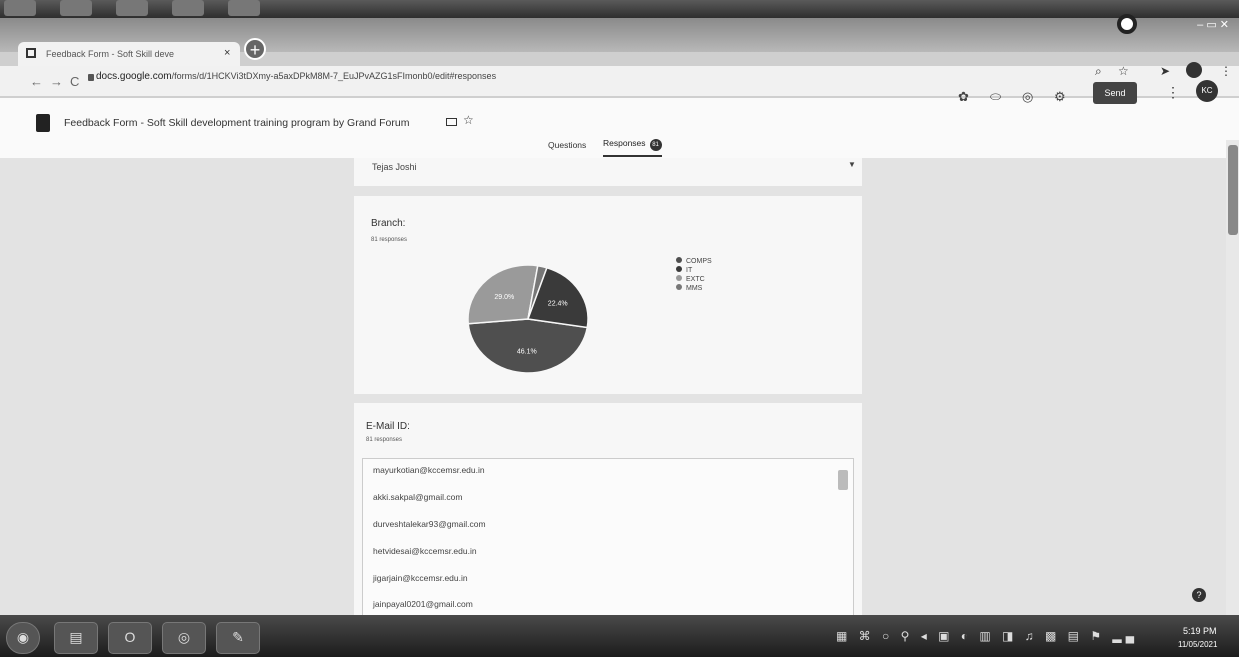 This screenshot has width=1239, height=657. Describe the element at coordinates (1197, 644) in the screenshot. I see `clock-date: 11/05/2021` at that location.